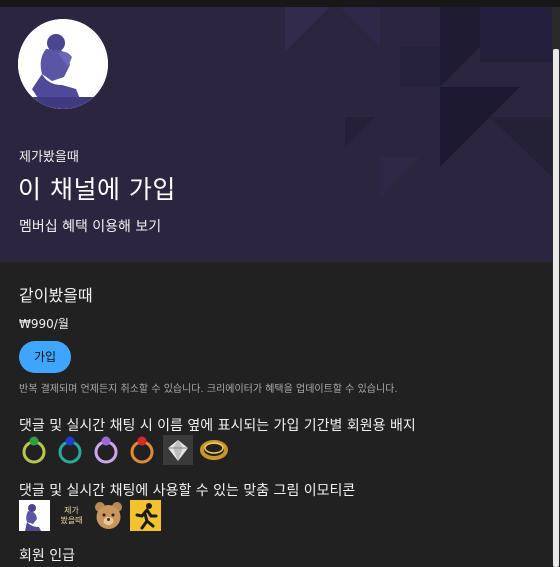  Describe the element at coordinates (280, 3) in the screenshot. I see `top-bar` at that location.